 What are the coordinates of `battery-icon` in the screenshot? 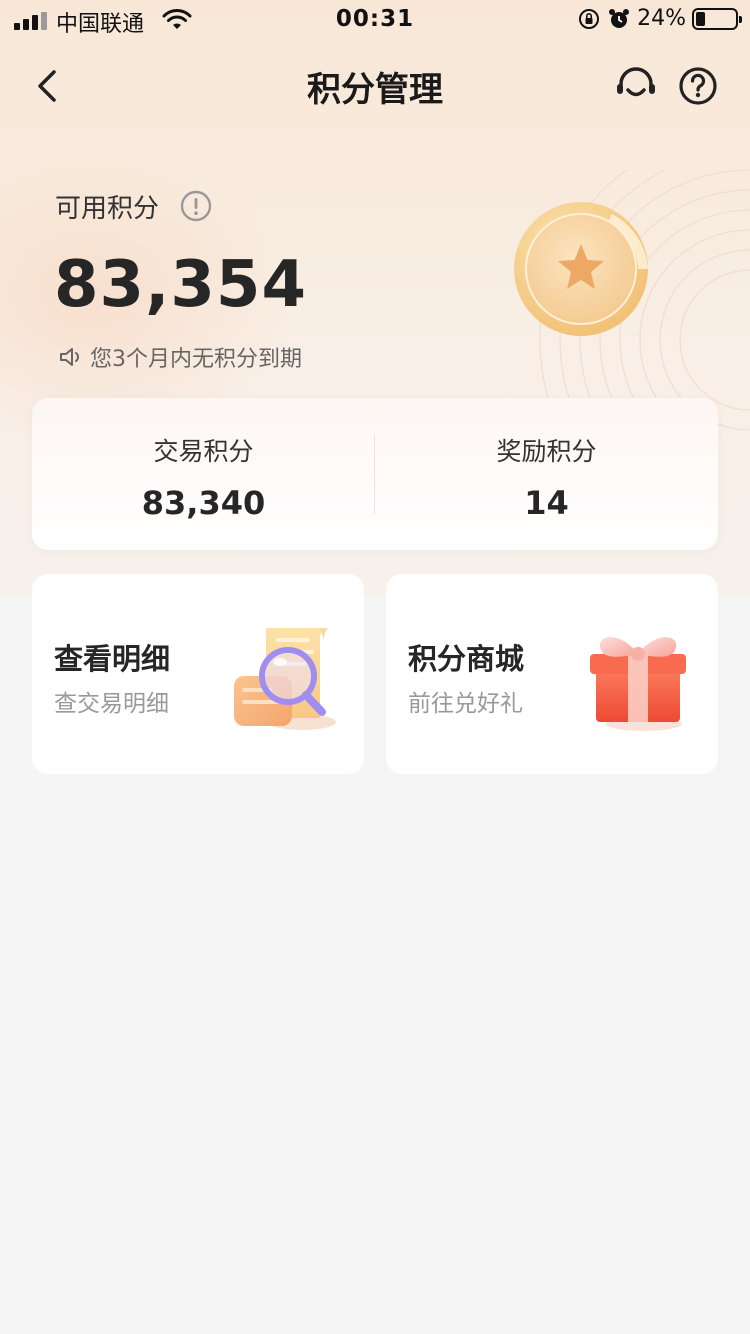 It's located at (717, 18).